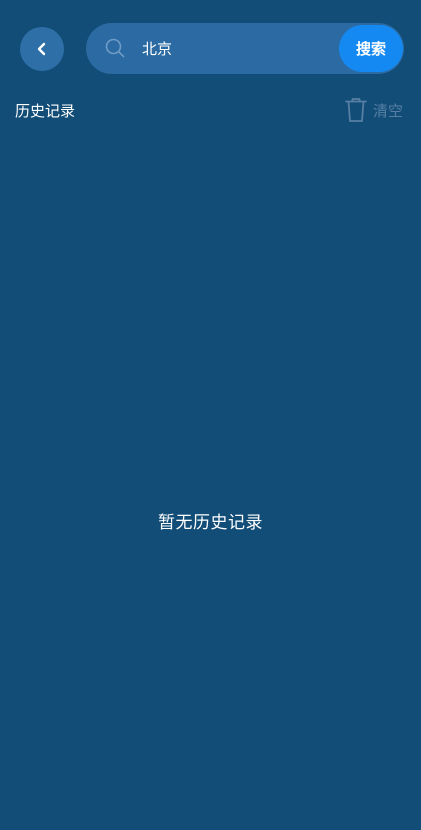  What do you see at coordinates (371, 48) in the screenshot?
I see `search-button: 搜索` at bounding box center [371, 48].